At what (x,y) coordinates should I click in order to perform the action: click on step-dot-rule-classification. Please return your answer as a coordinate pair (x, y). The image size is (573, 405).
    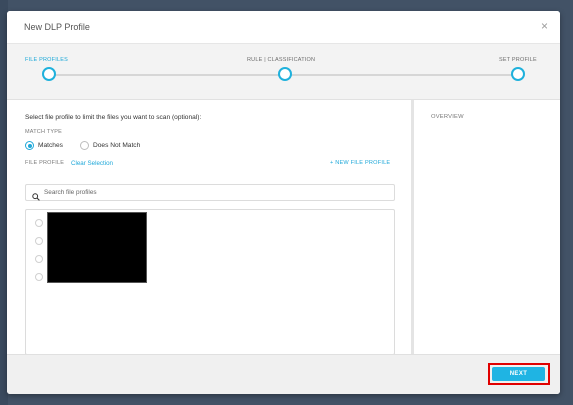
    Looking at the image, I should click on (285, 74).